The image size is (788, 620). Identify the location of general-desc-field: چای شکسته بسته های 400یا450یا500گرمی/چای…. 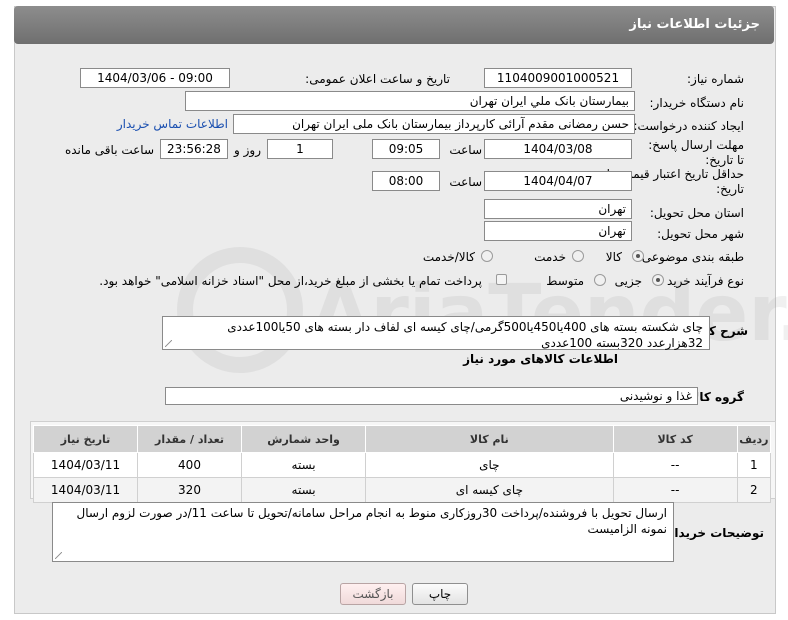
(436, 333).